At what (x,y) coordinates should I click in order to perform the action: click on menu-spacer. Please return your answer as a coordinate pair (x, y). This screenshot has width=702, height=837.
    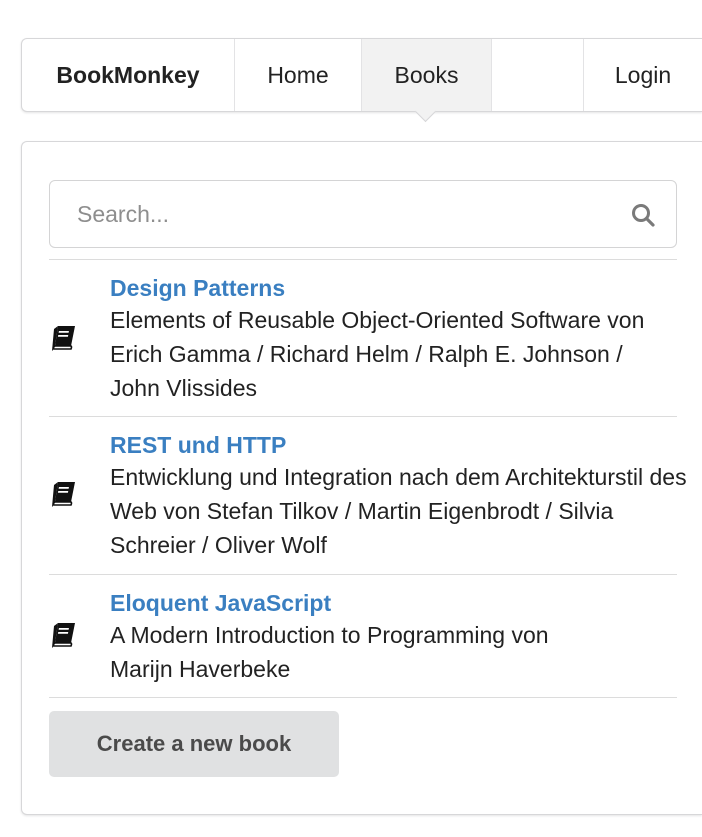
    Looking at the image, I should click on (538, 75).